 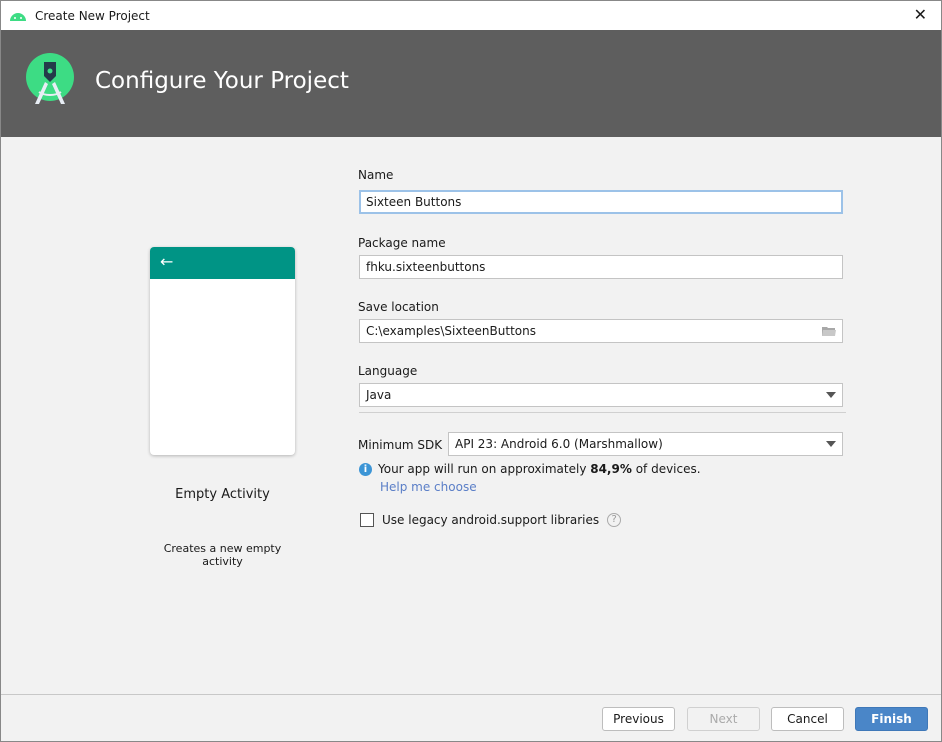 What do you see at coordinates (222, 81) in the screenshot?
I see `page-title: Configure Your Project` at bounding box center [222, 81].